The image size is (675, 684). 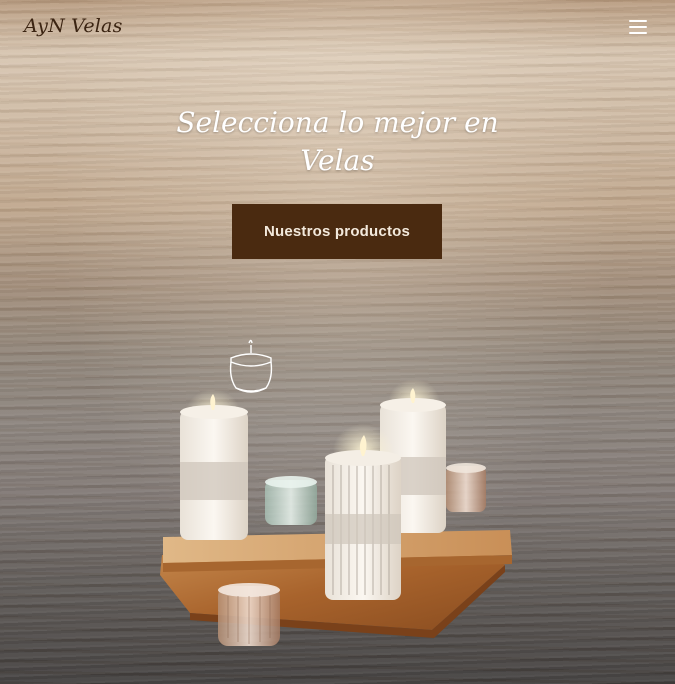 I want to click on hero-headline-line2: Velas, so click(x=337, y=160).